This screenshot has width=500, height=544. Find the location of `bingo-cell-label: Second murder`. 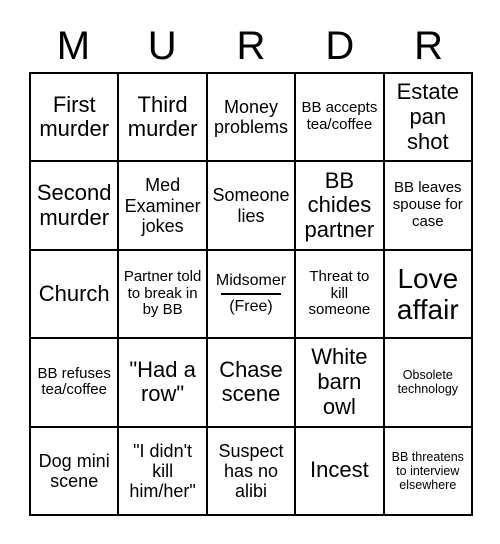

bingo-cell-label: Second murder is located at coordinates (74, 204).